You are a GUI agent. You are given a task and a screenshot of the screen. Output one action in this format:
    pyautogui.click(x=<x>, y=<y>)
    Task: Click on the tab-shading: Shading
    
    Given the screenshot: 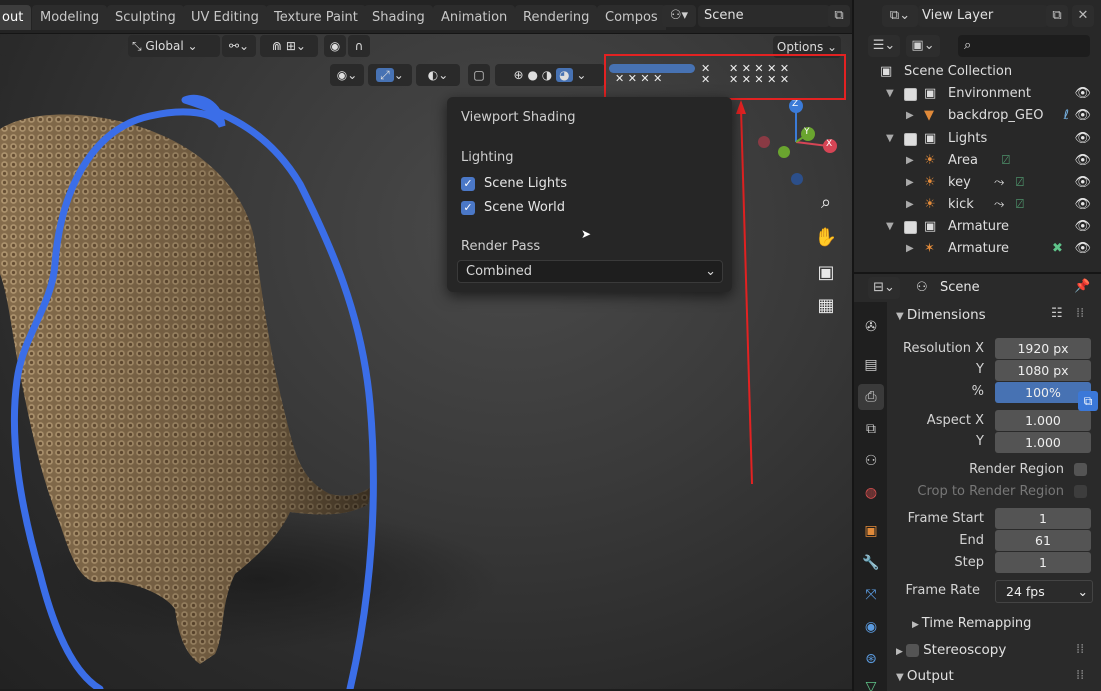 What is the action you would take?
    pyautogui.click(x=398, y=17)
    